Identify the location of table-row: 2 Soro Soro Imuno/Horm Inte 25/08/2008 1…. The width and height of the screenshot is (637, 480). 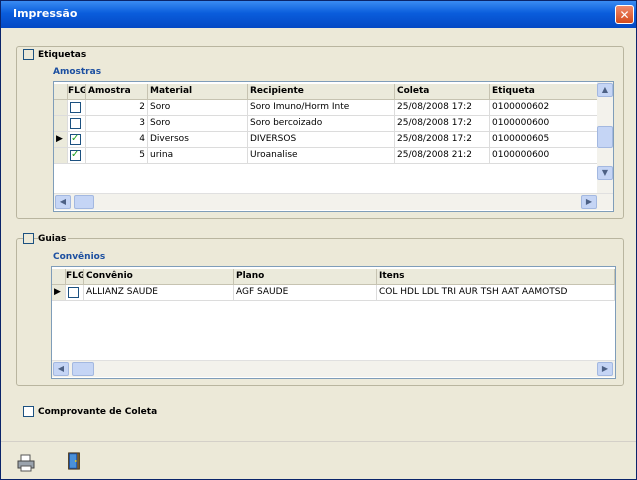
(326, 108).